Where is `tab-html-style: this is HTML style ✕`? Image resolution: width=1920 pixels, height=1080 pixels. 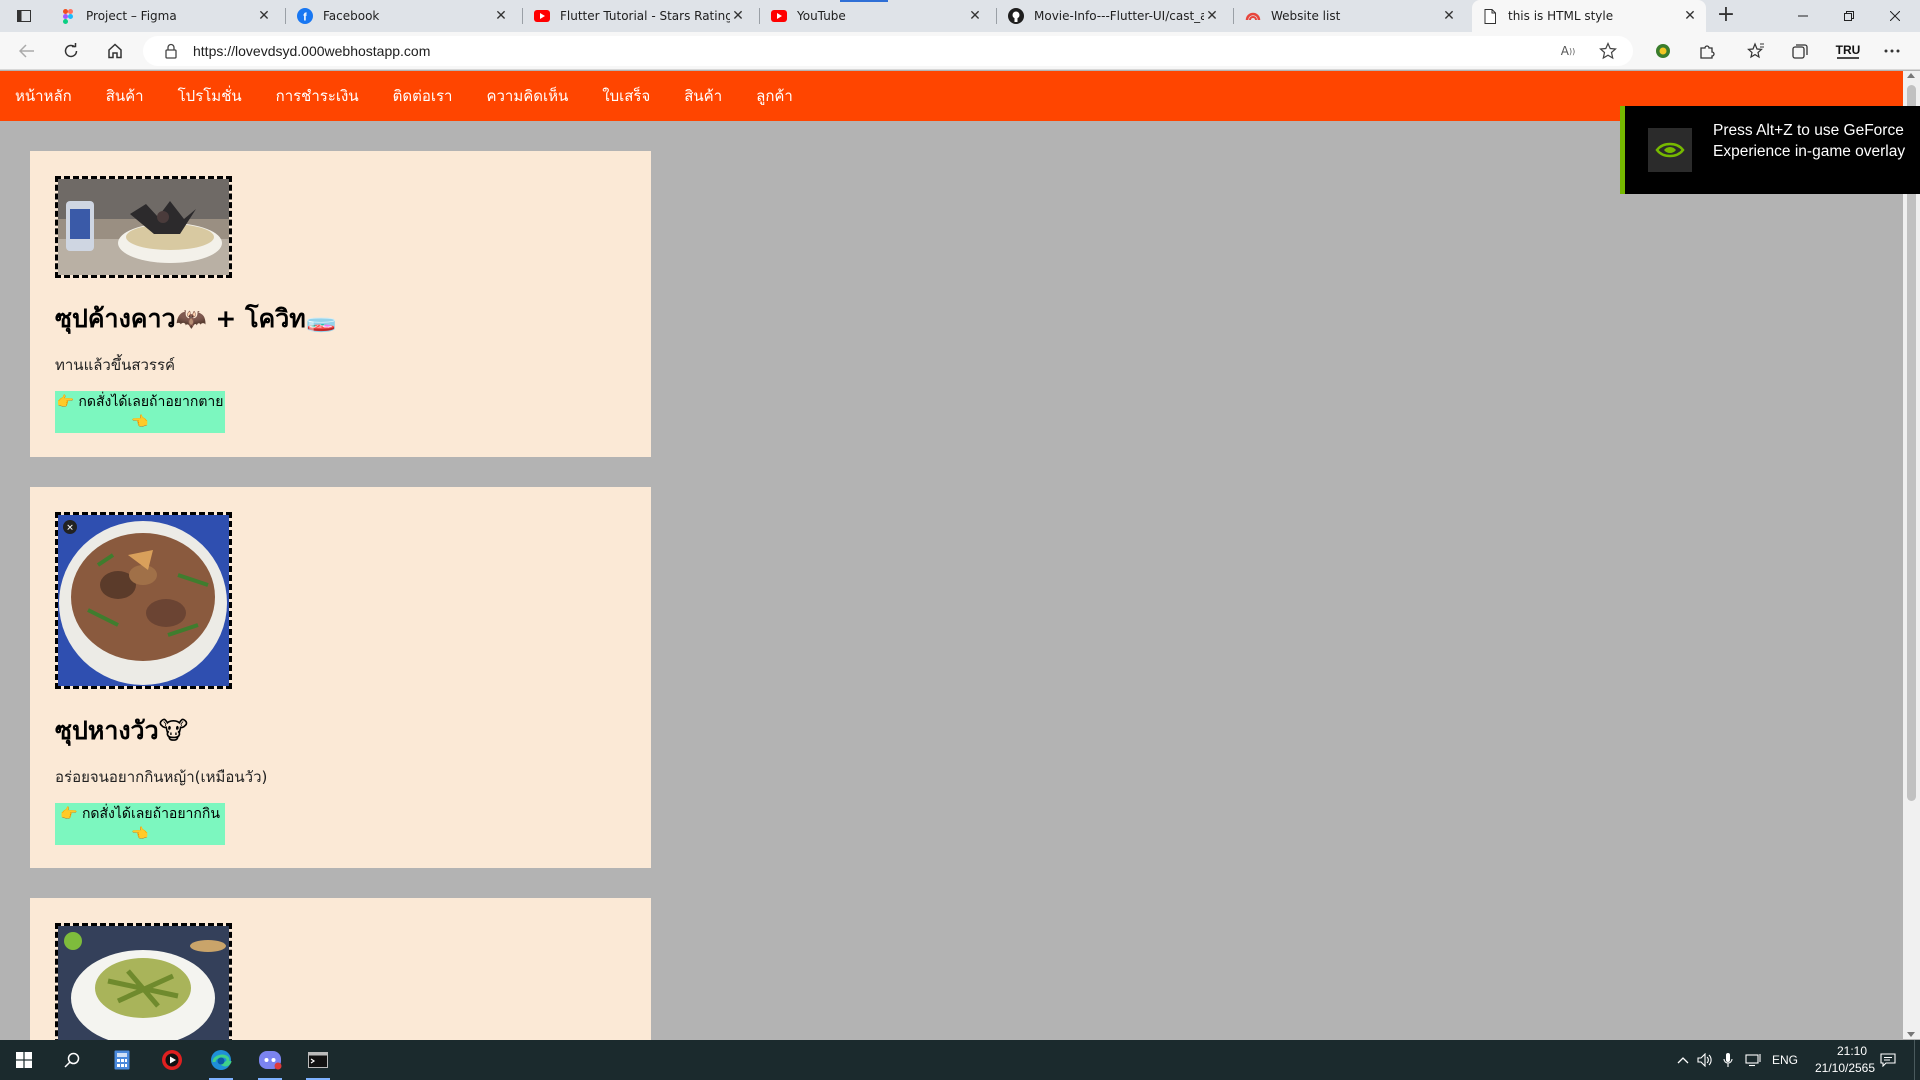
tab-html-style: this is HTML style ✕ is located at coordinates (1589, 16).